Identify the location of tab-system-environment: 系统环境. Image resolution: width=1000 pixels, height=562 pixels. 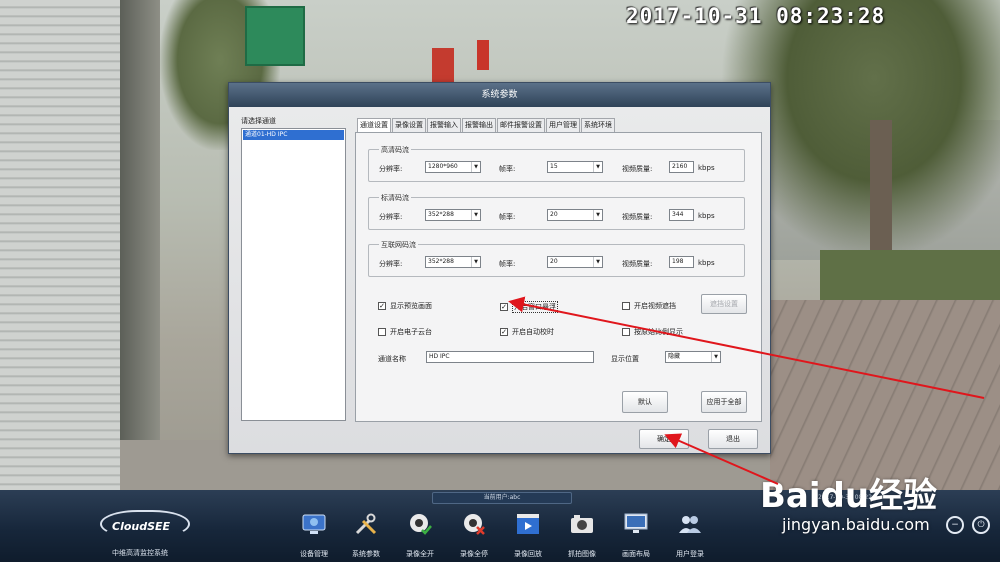
(598, 125).